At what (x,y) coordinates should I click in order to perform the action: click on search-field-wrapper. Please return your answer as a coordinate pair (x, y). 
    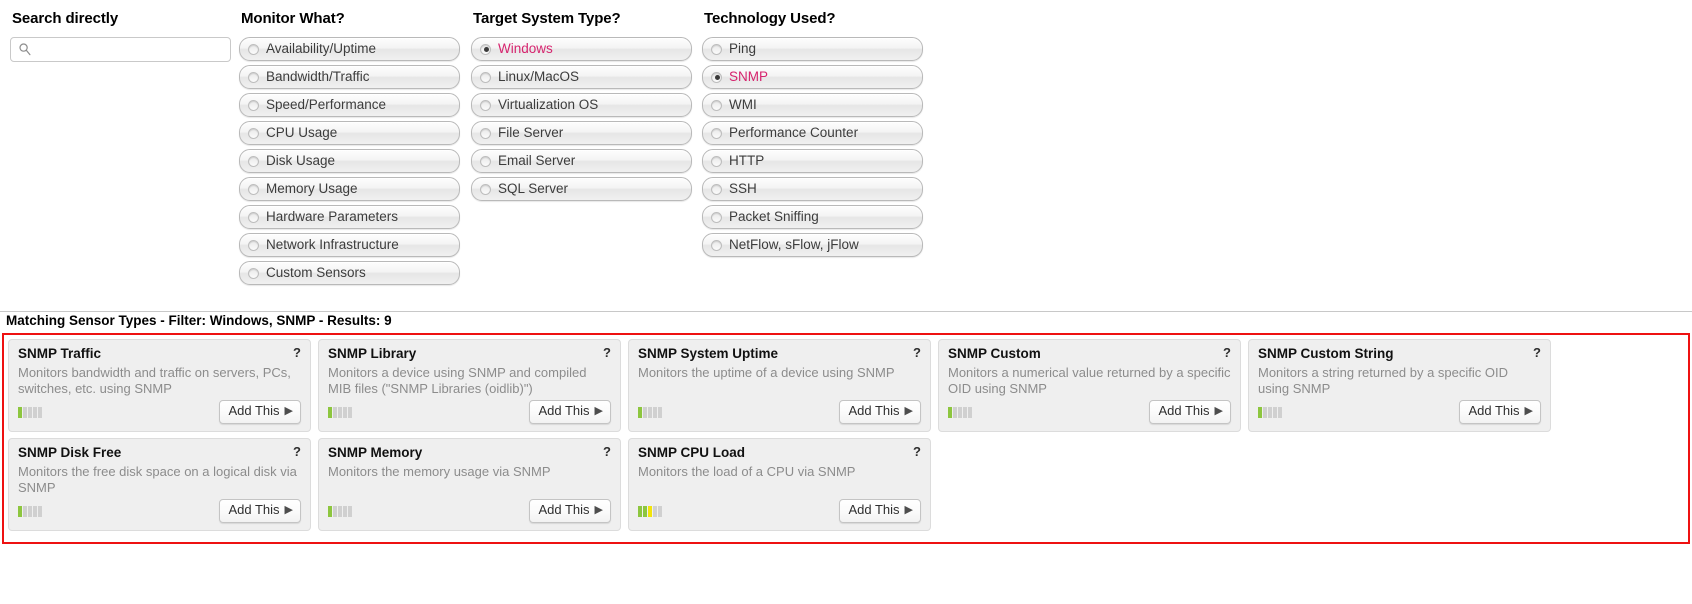
    Looking at the image, I should click on (120, 49).